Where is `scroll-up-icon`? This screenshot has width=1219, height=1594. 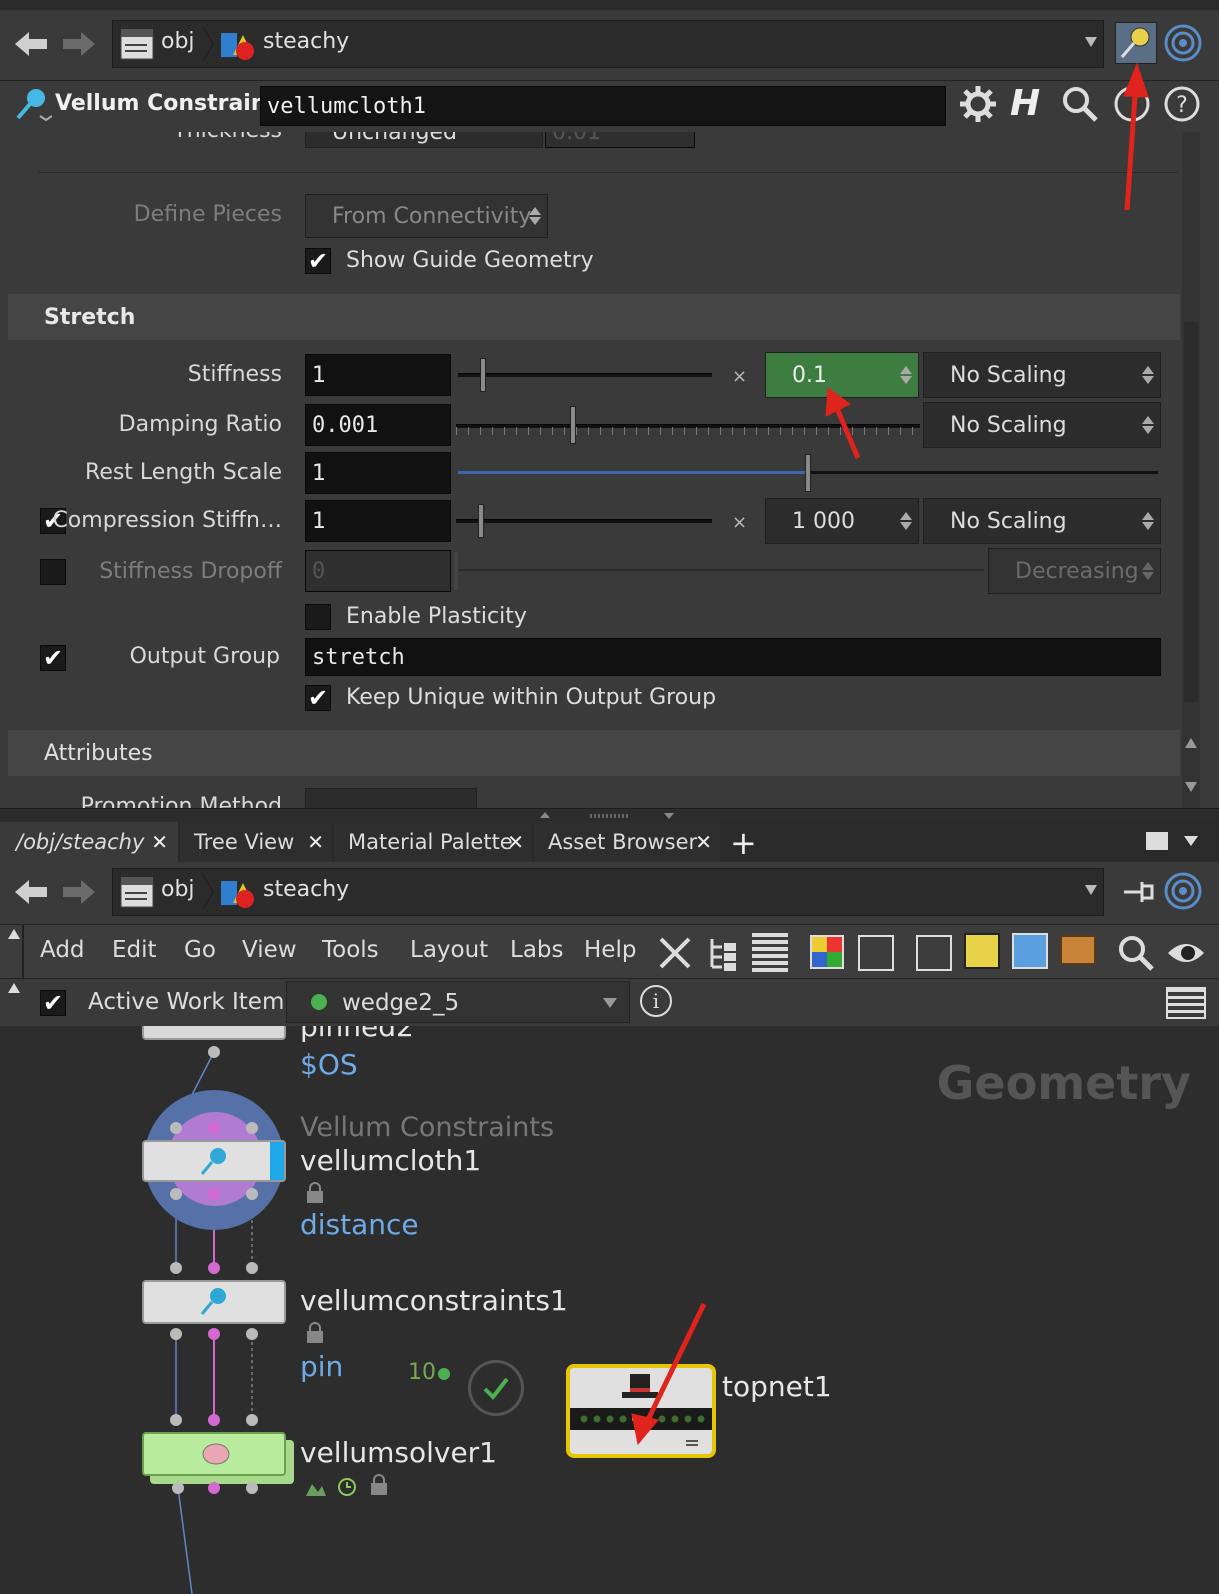 scroll-up-icon is located at coordinates (1191, 743).